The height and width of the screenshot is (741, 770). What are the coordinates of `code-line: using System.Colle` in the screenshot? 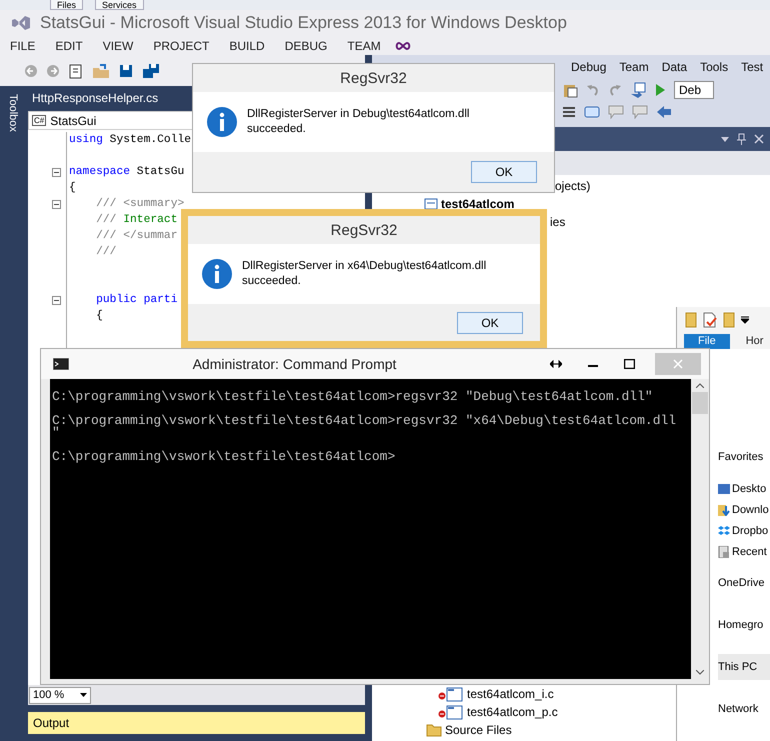 It's located at (130, 140).